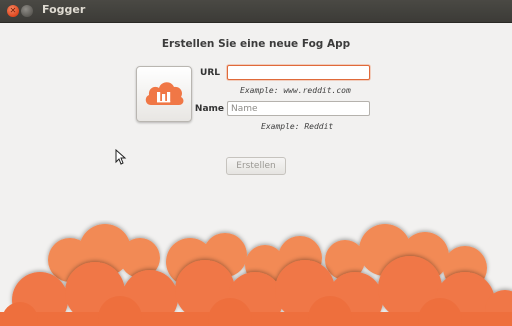  I want to click on window-title: Fogger, so click(64, 9).